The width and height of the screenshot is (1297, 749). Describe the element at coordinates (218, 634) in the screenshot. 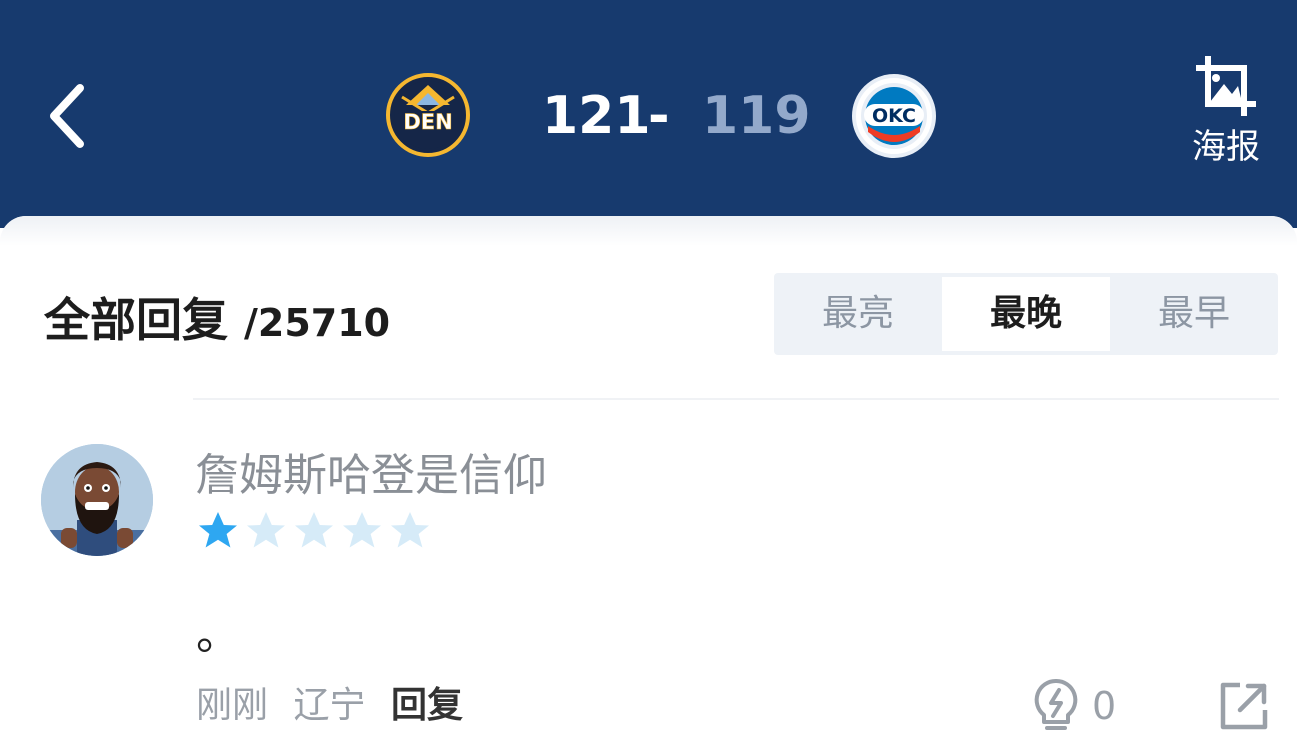

I see `comment-text: 。` at that location.